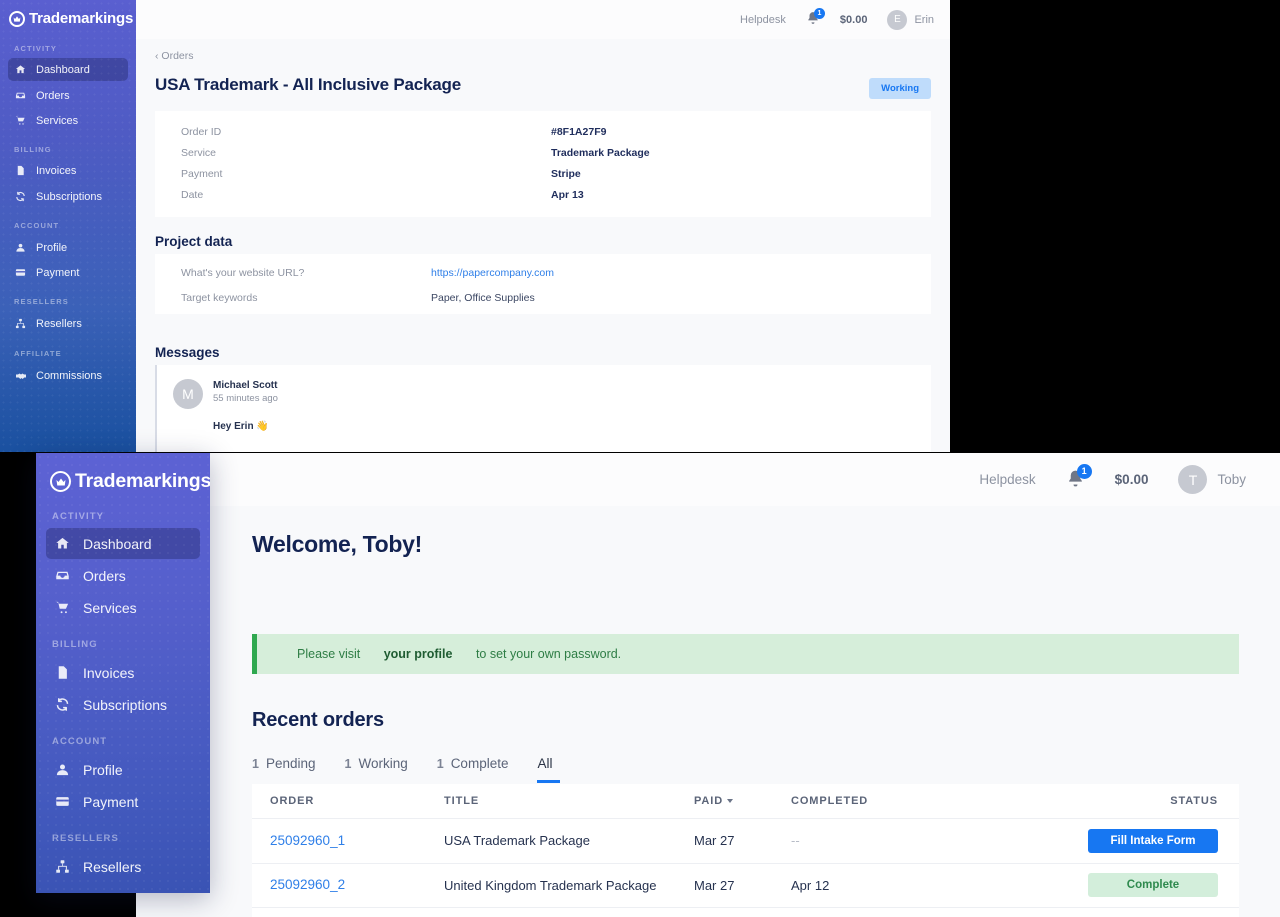  I want to click on tab-pending: 1 Pending, so click(290, 769).